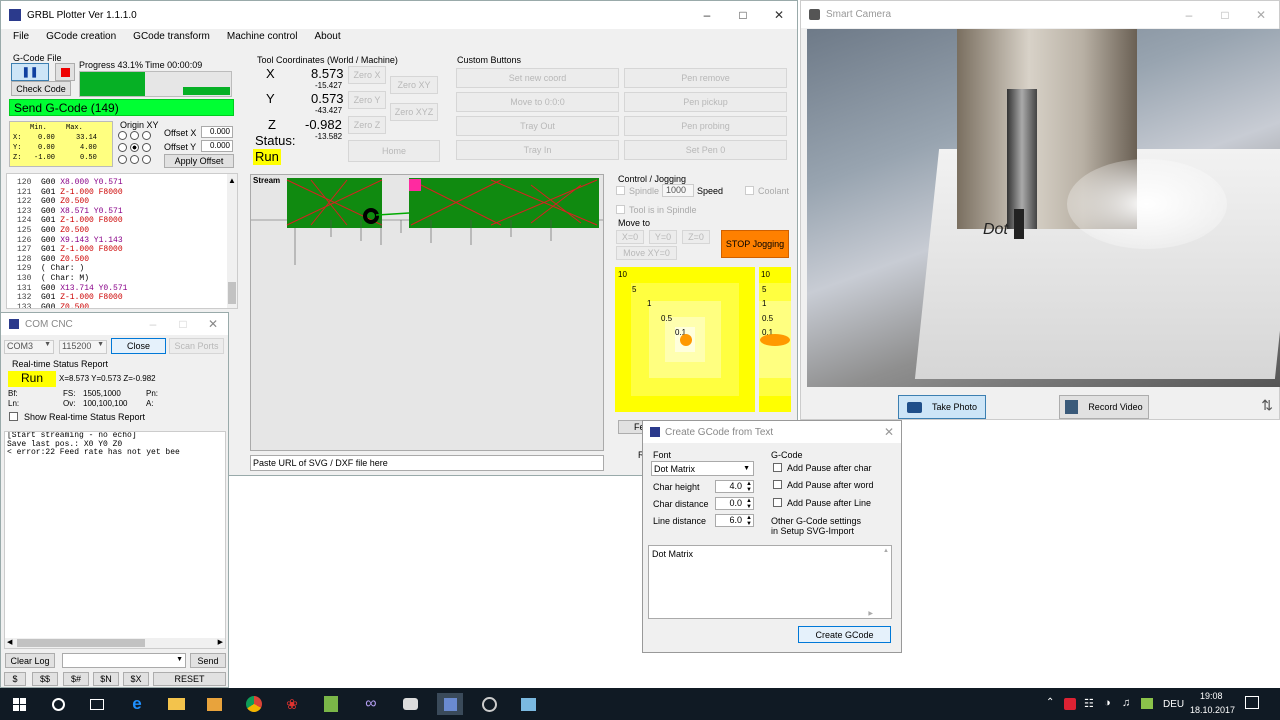 This screenshot has height=720, width=1280. I want to click on show-rt-checkbox, so click(13, 416).